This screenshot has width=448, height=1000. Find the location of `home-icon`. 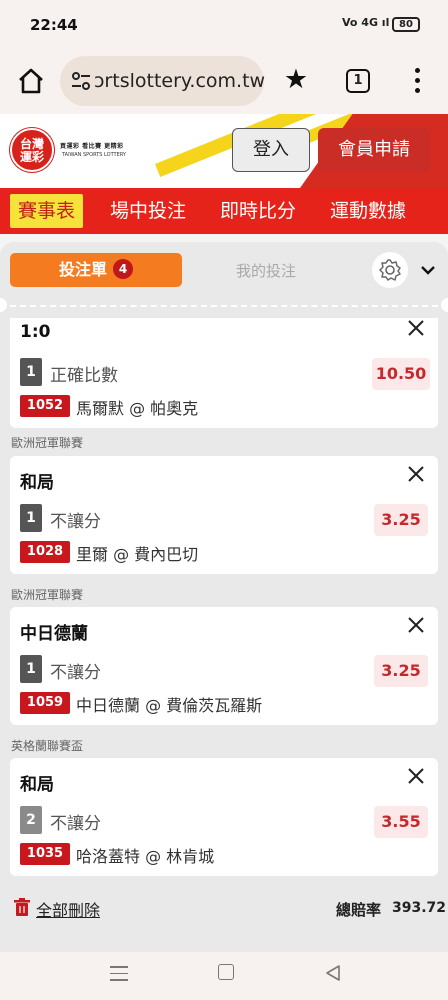

home-icon is located at coordinates (31, 81).